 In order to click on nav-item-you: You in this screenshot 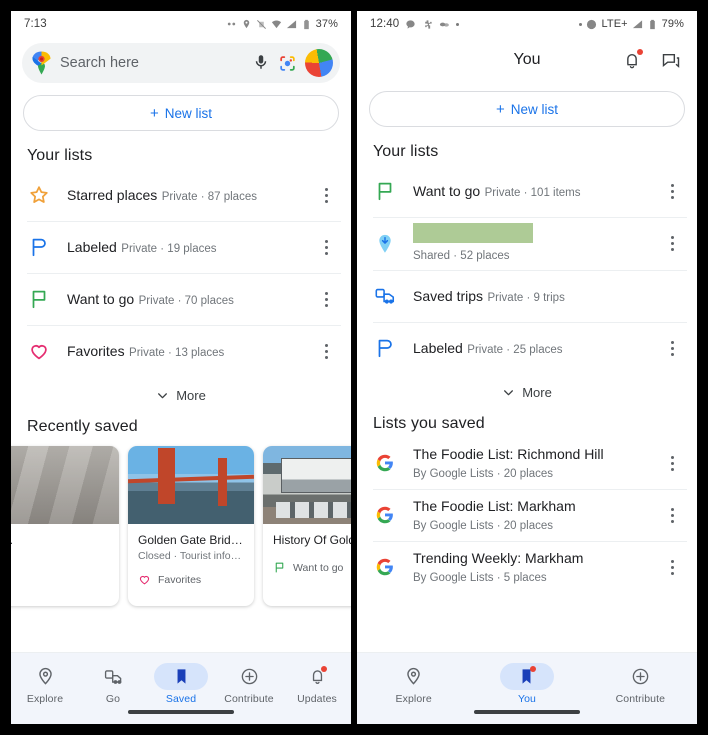, I will do `click(526, 682)`.